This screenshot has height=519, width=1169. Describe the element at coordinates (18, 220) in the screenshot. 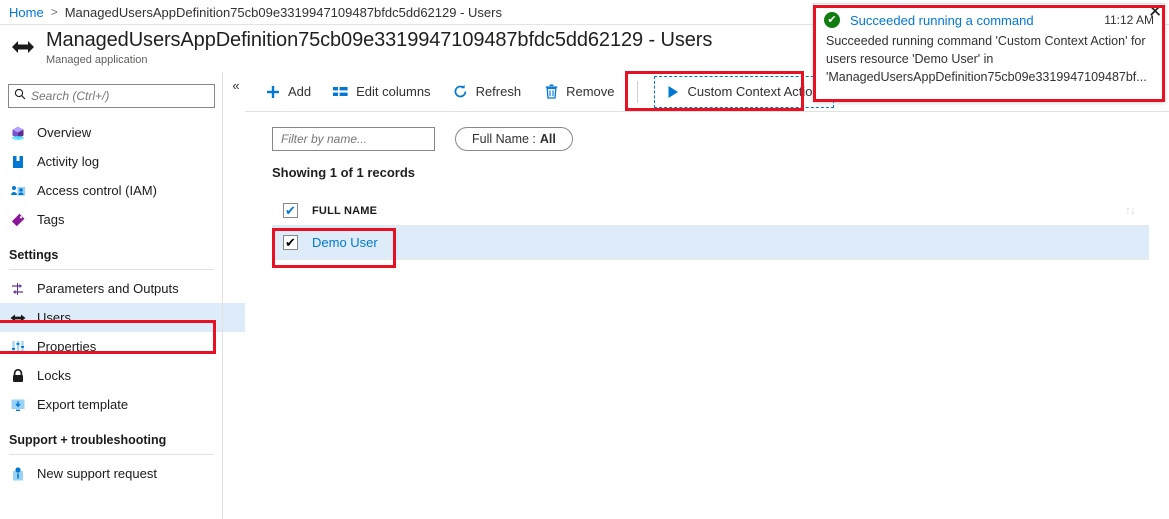

I see `tag-icon` at that location.